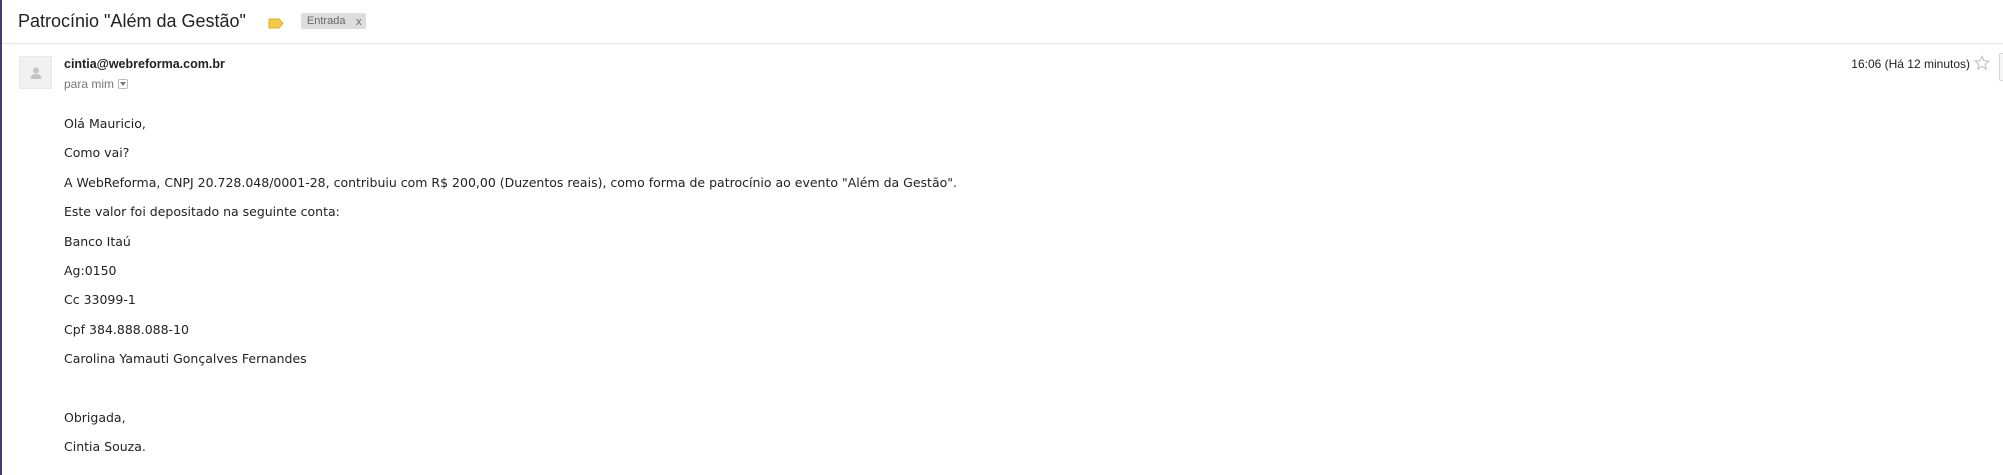  Describe the element at coordinates (90, 270) in the screenshot. I see `body-line: Ag:0150` at that location.